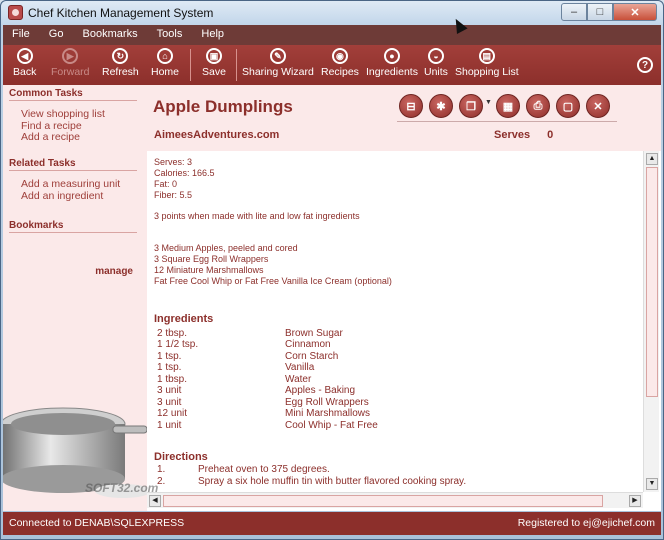 Image resolution: width=664 pixels, height=540 pixels. What do you see at coordinates (226, 248) in the screenshot?
I see `raw-ingredient: 3 Medium Apples, peeled and cored` at bounding box center [226, 248].